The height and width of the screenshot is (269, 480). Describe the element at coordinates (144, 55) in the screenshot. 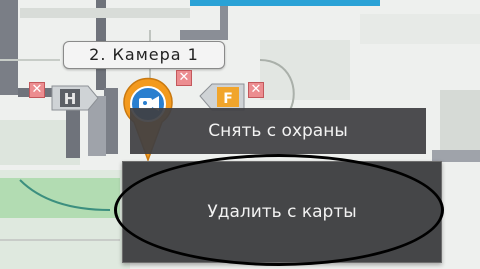

I see `camera-label: 2. Камера 1` at that location.